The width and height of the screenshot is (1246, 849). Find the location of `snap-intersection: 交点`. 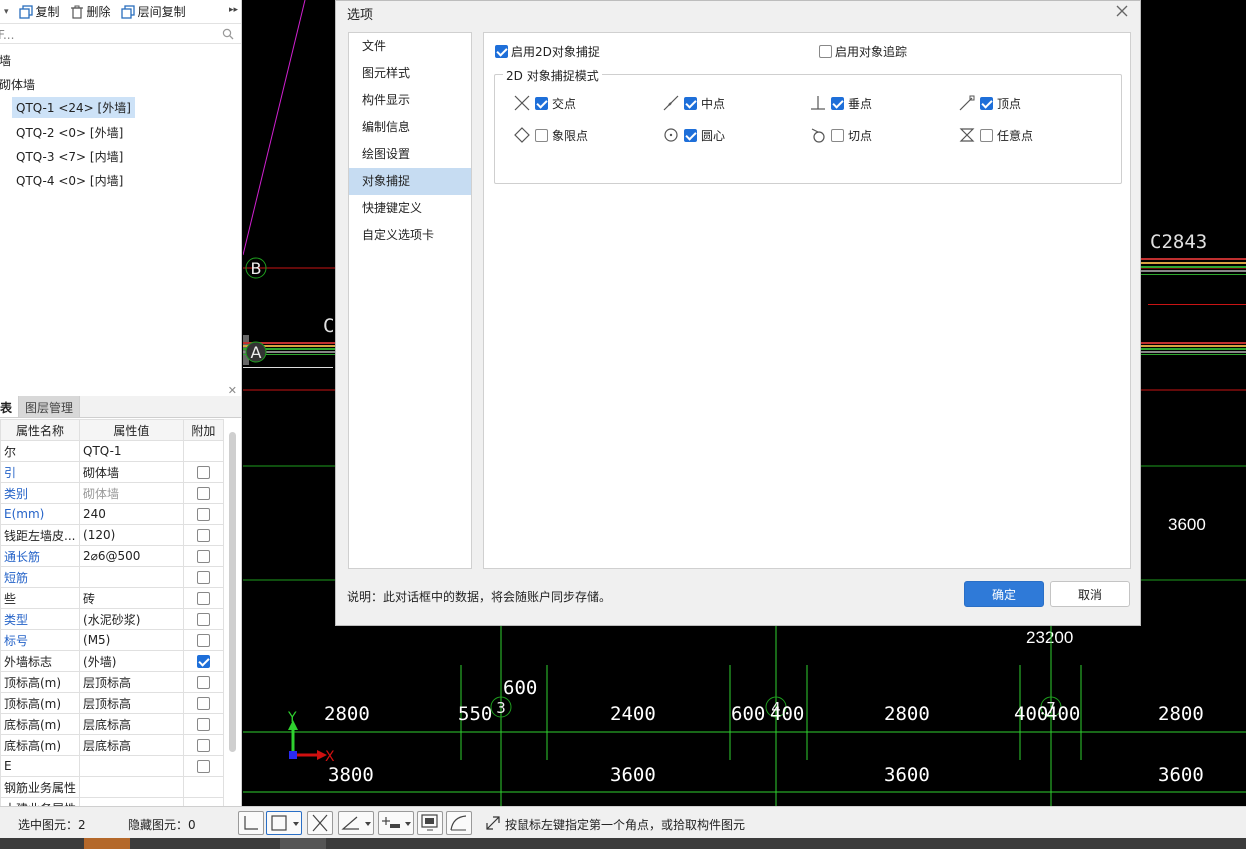

snap-intersection: 交点 is located at coordinates (544, 103).